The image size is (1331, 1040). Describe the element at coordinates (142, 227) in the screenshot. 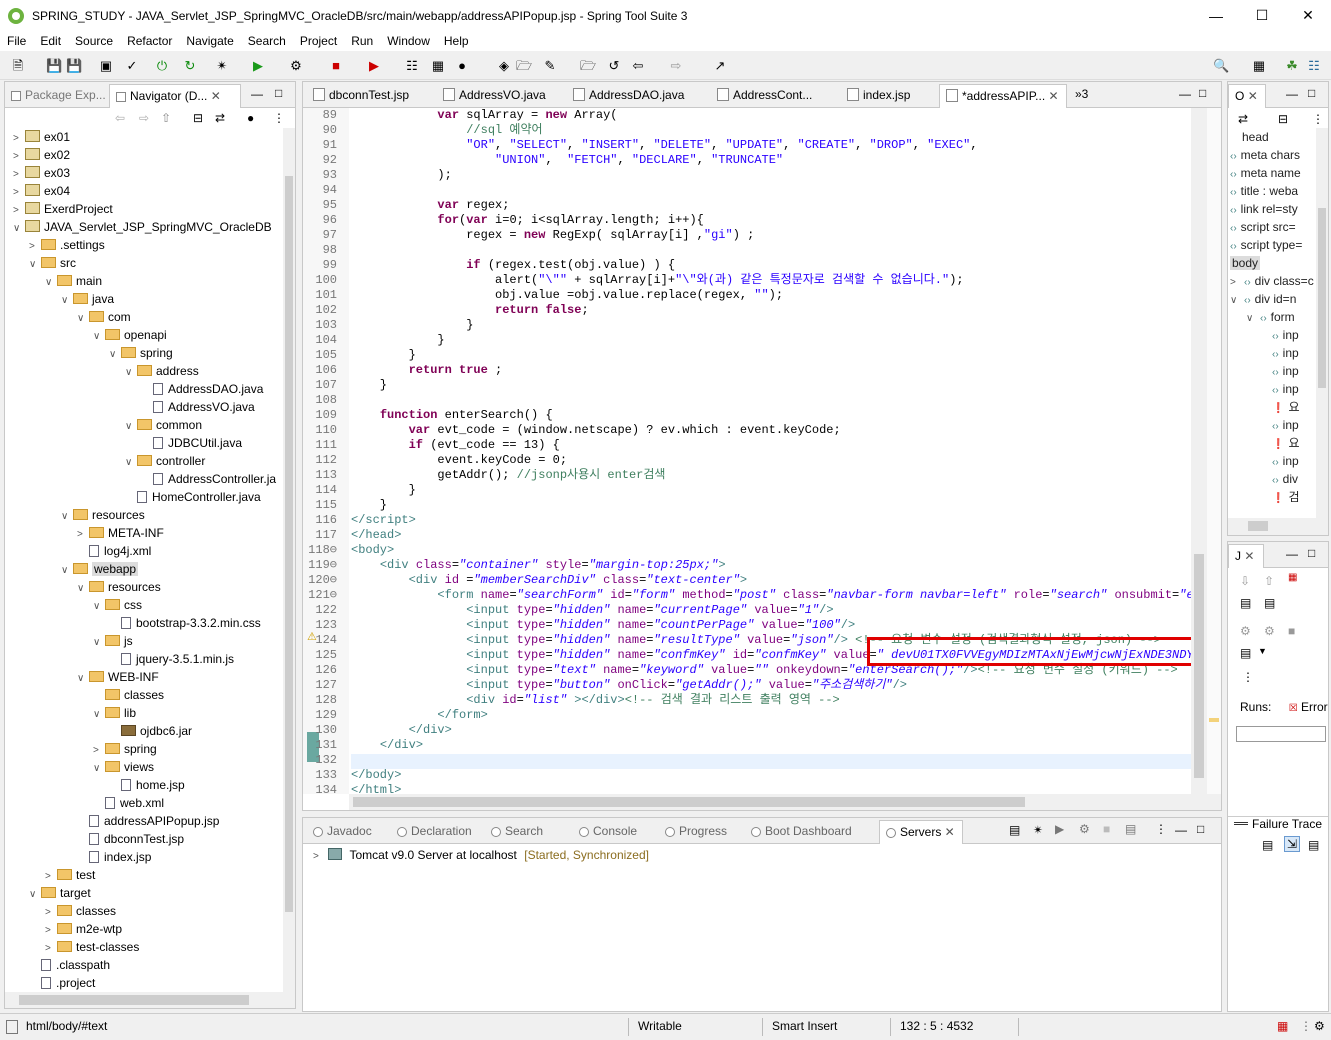

I see `tree-item: ∨ JAVA_Servlet_JSP_SpringMVC_OracleDB` at that location.